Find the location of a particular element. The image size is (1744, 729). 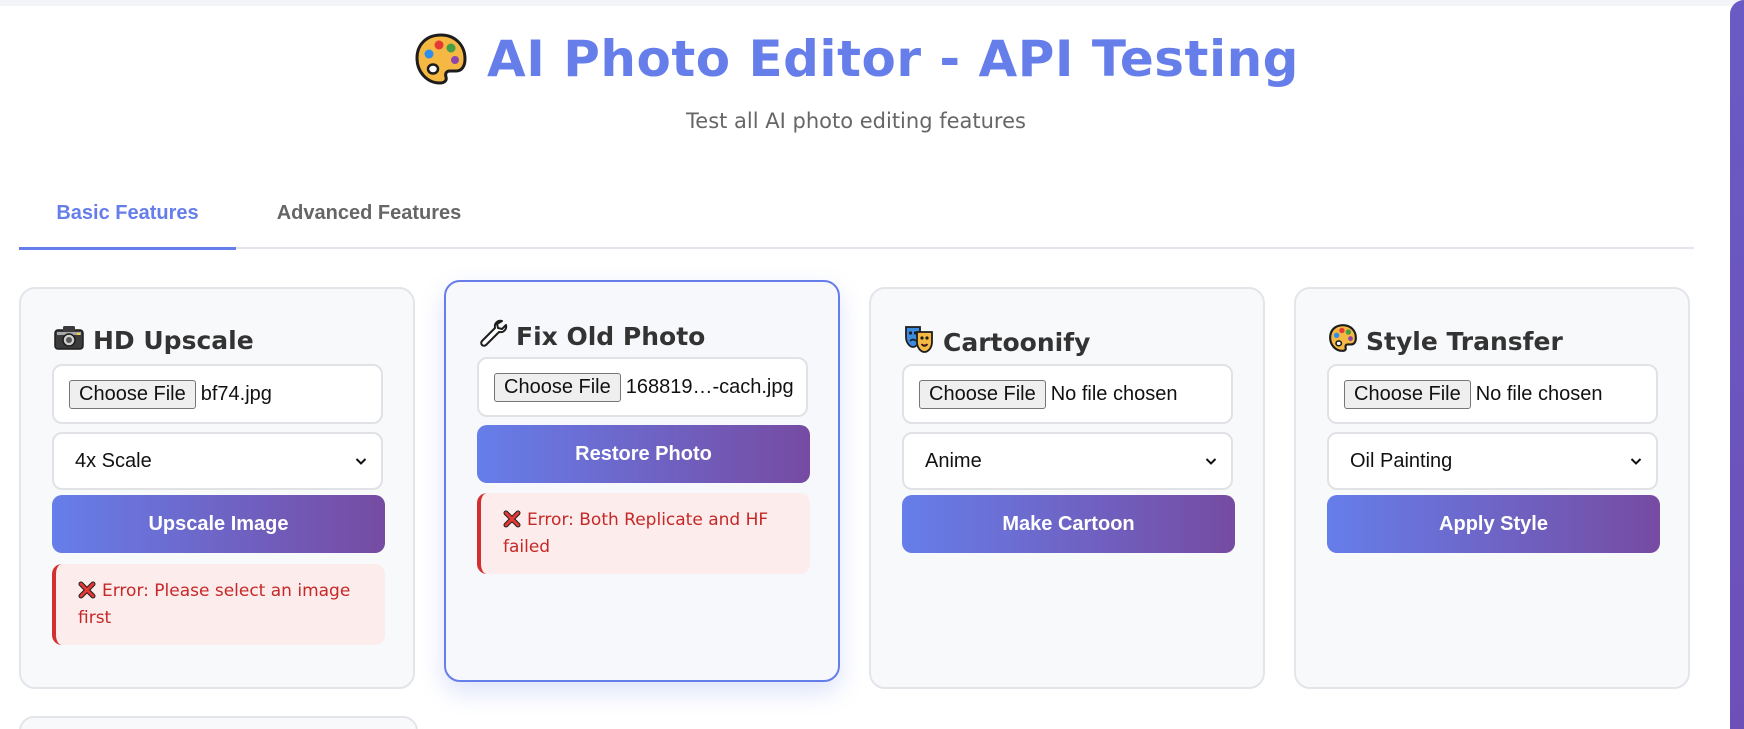

art-style-select: Oil Painting is located at coordinates (1492, 461).